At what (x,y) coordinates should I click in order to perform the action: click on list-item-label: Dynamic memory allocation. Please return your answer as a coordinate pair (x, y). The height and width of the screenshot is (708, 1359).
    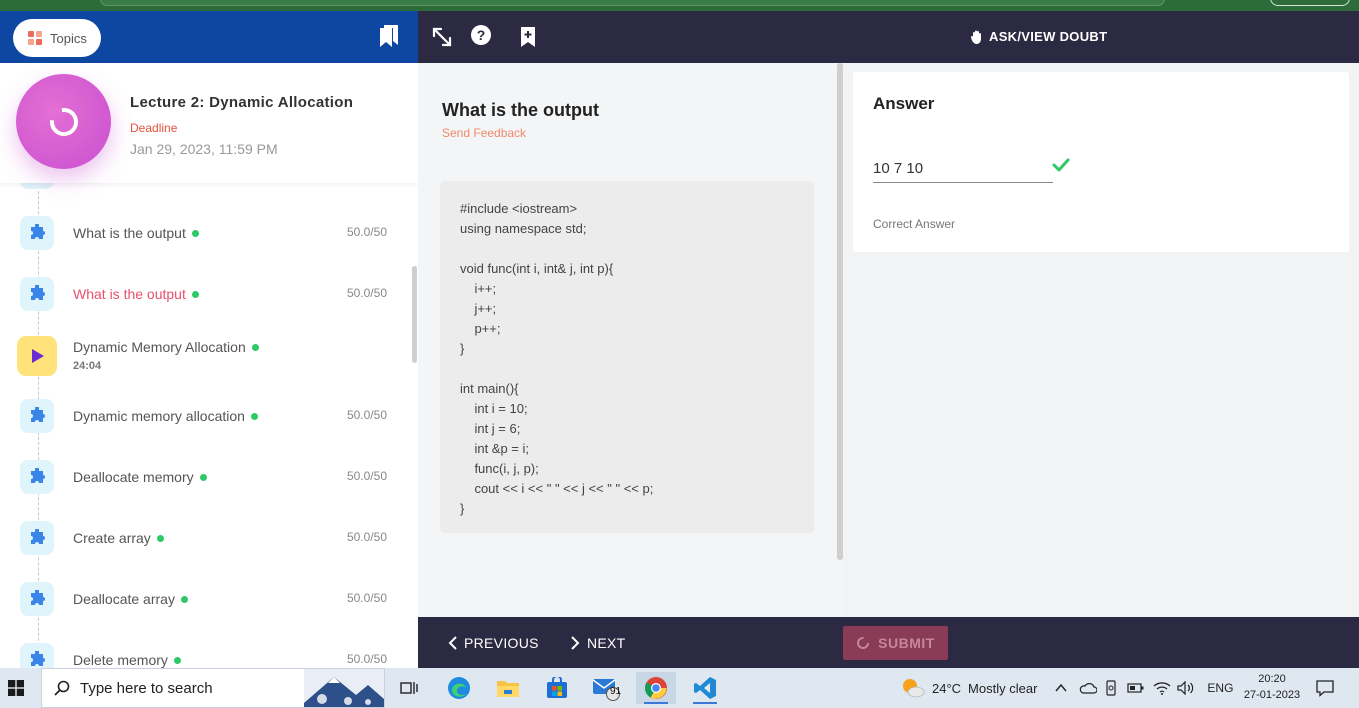
    Looking at the image, I should click on (159, 416).